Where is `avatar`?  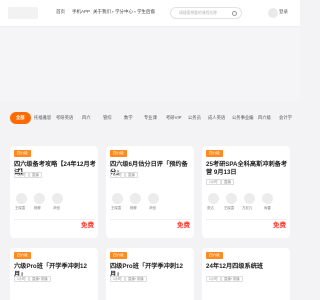 avatar is located at coordinates (273, 13).